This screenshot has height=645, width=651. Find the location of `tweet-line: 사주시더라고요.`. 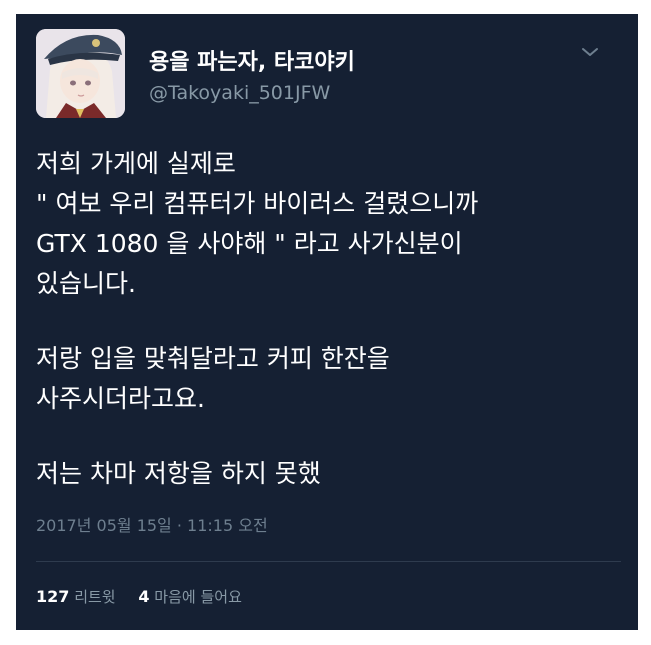

tweet-line: 사주시더라고요. is located at coordinates (120, 398).